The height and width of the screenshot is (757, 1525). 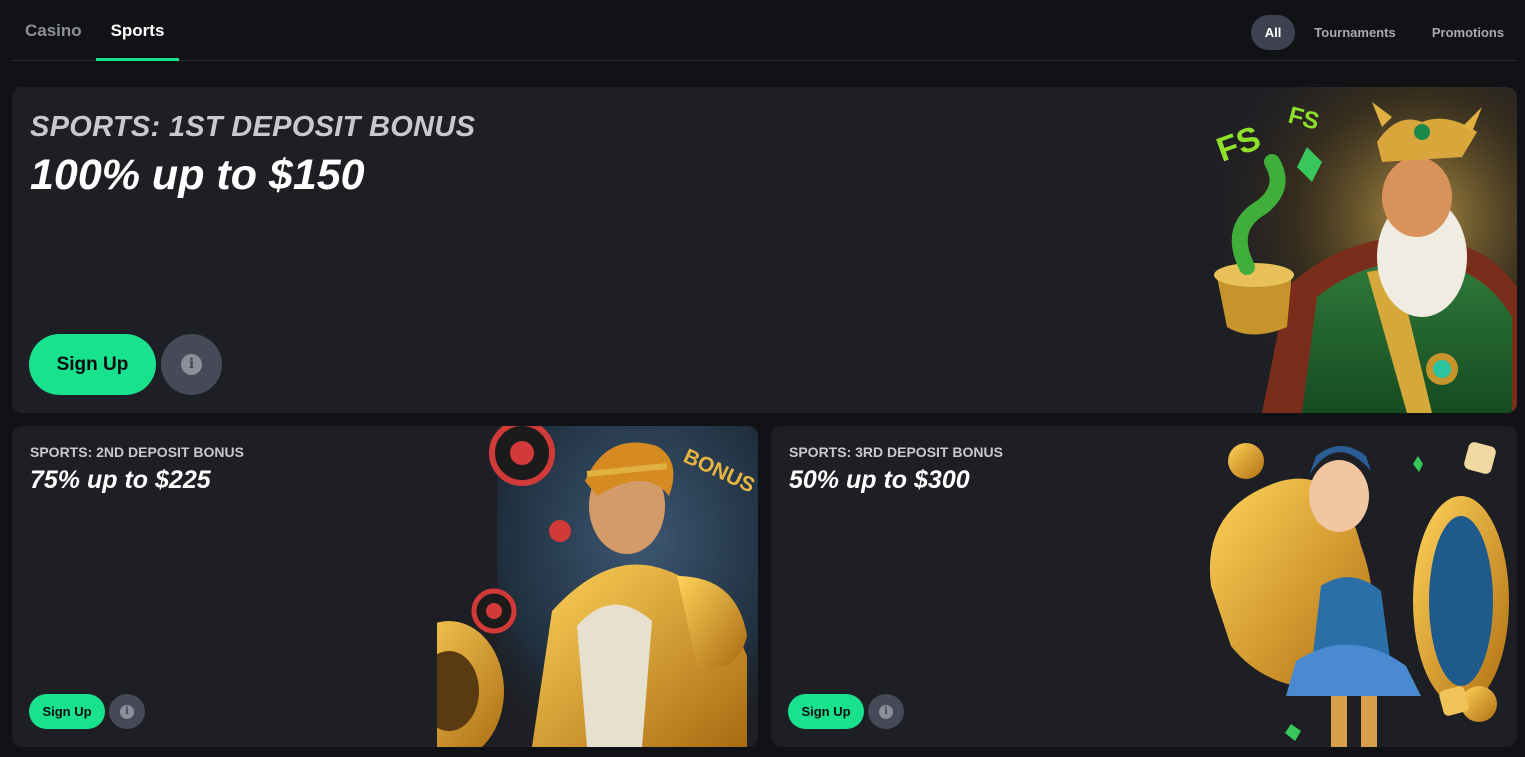 What do you see at coordinates (1354, 250) in the screenshot?
I see `wizard-illustration: FS FS` at bounding box center [1354, 250].